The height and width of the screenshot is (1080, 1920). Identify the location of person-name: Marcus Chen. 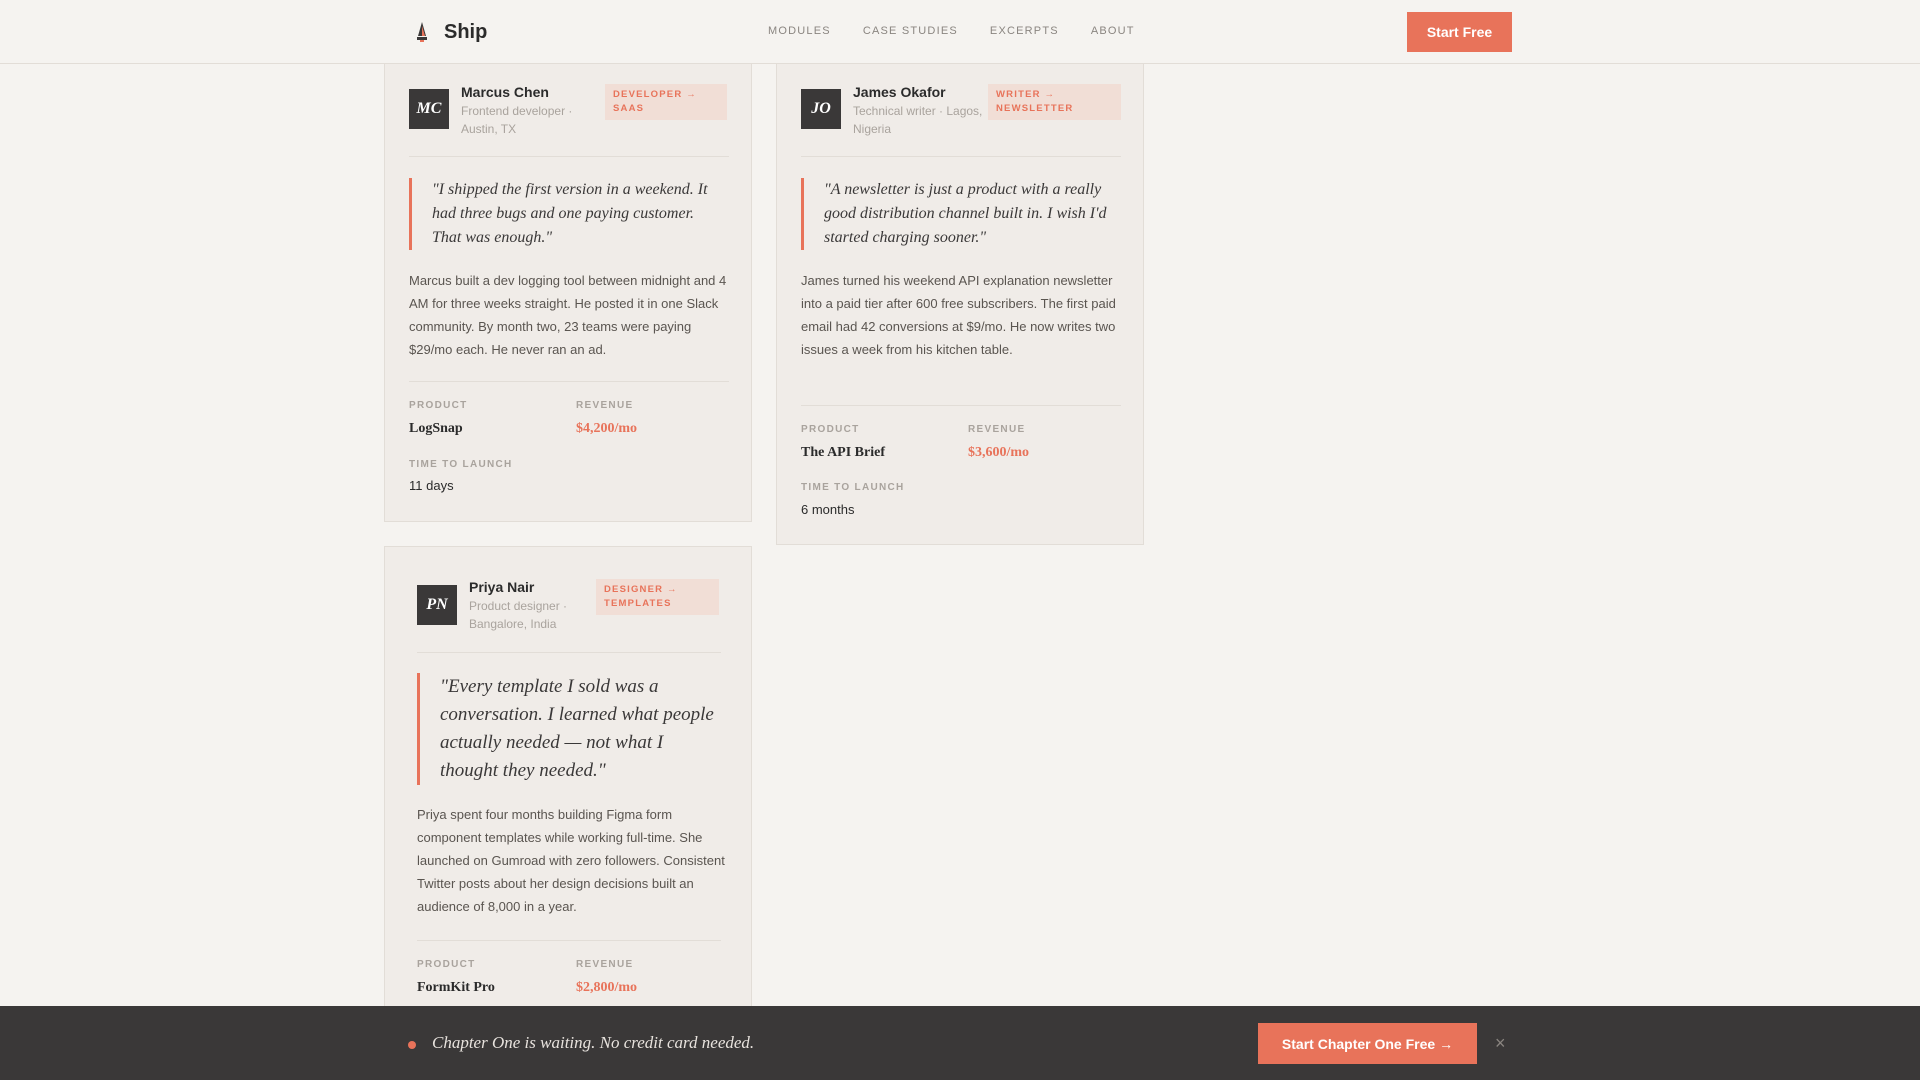
(505, 92).